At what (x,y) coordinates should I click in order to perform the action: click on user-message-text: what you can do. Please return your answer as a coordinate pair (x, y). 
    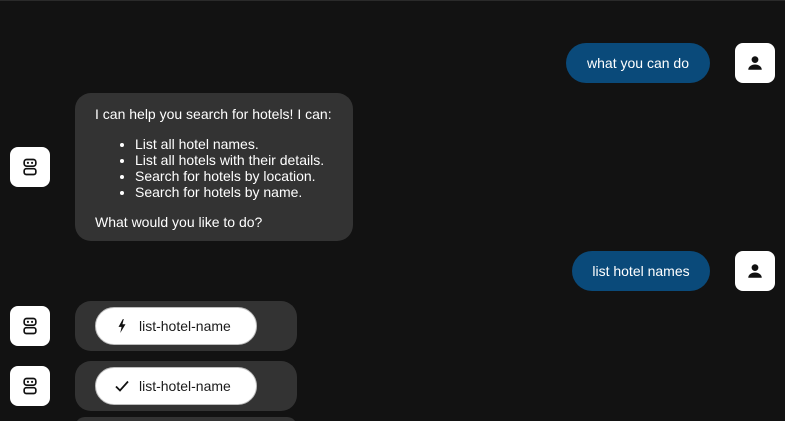
    Looking at the image, I should click on (638, 63).